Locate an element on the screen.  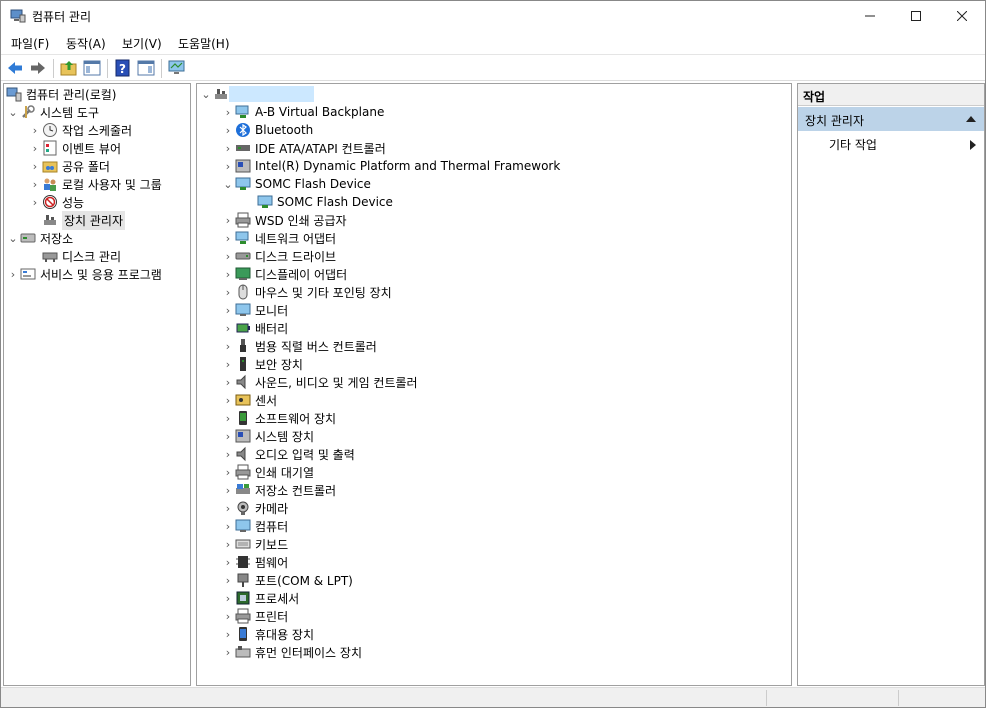
device-category: › 펌웨어 is located at coordinates (254, 562).